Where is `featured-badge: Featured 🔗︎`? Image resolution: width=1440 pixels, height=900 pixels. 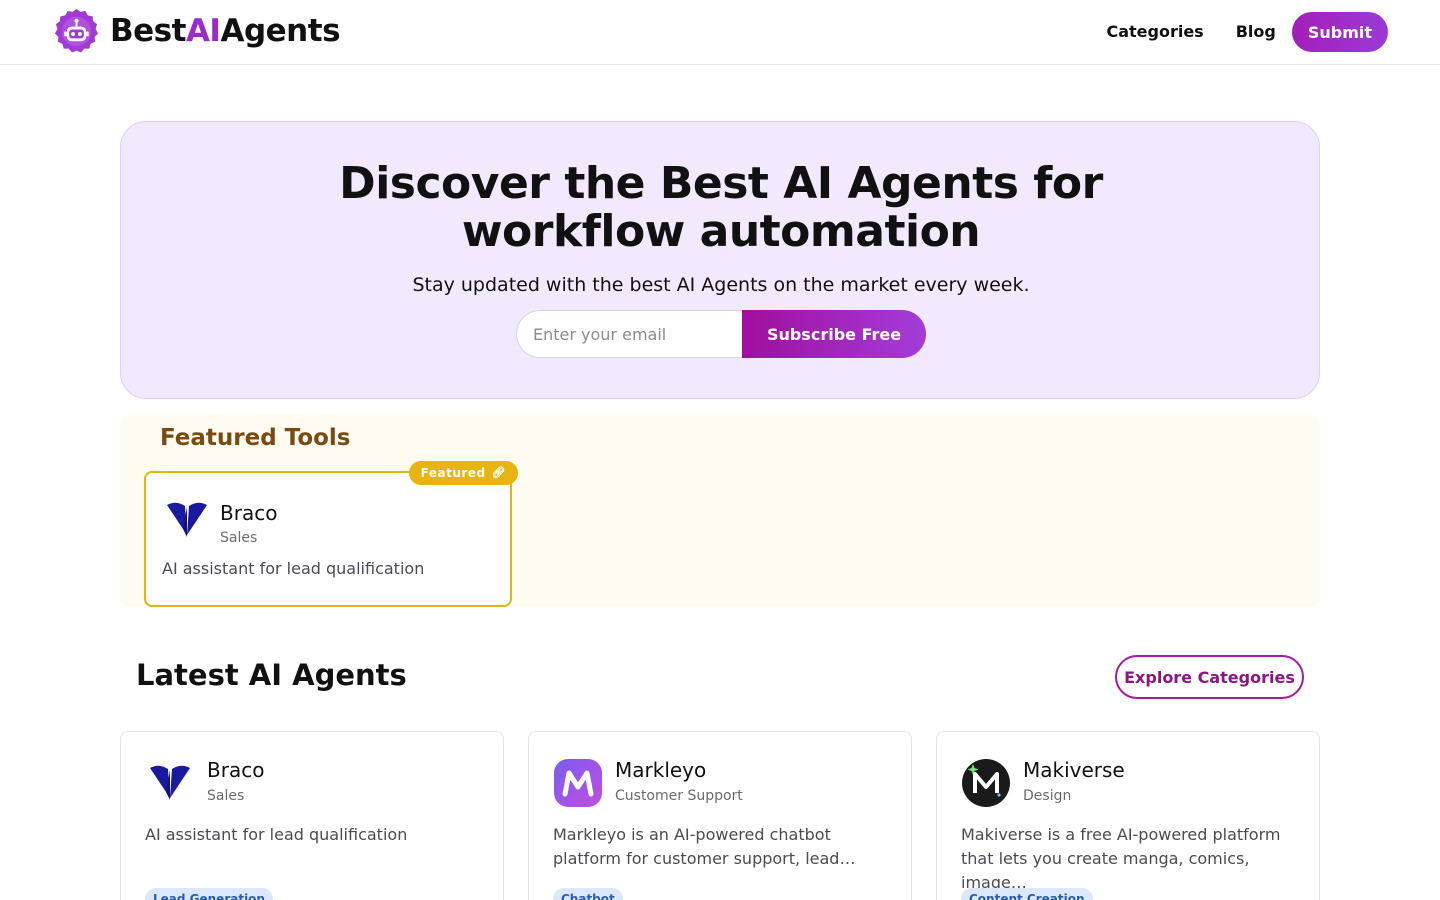 featured-badge: Featured 🔗︎ is located at coordinates (463, 473).